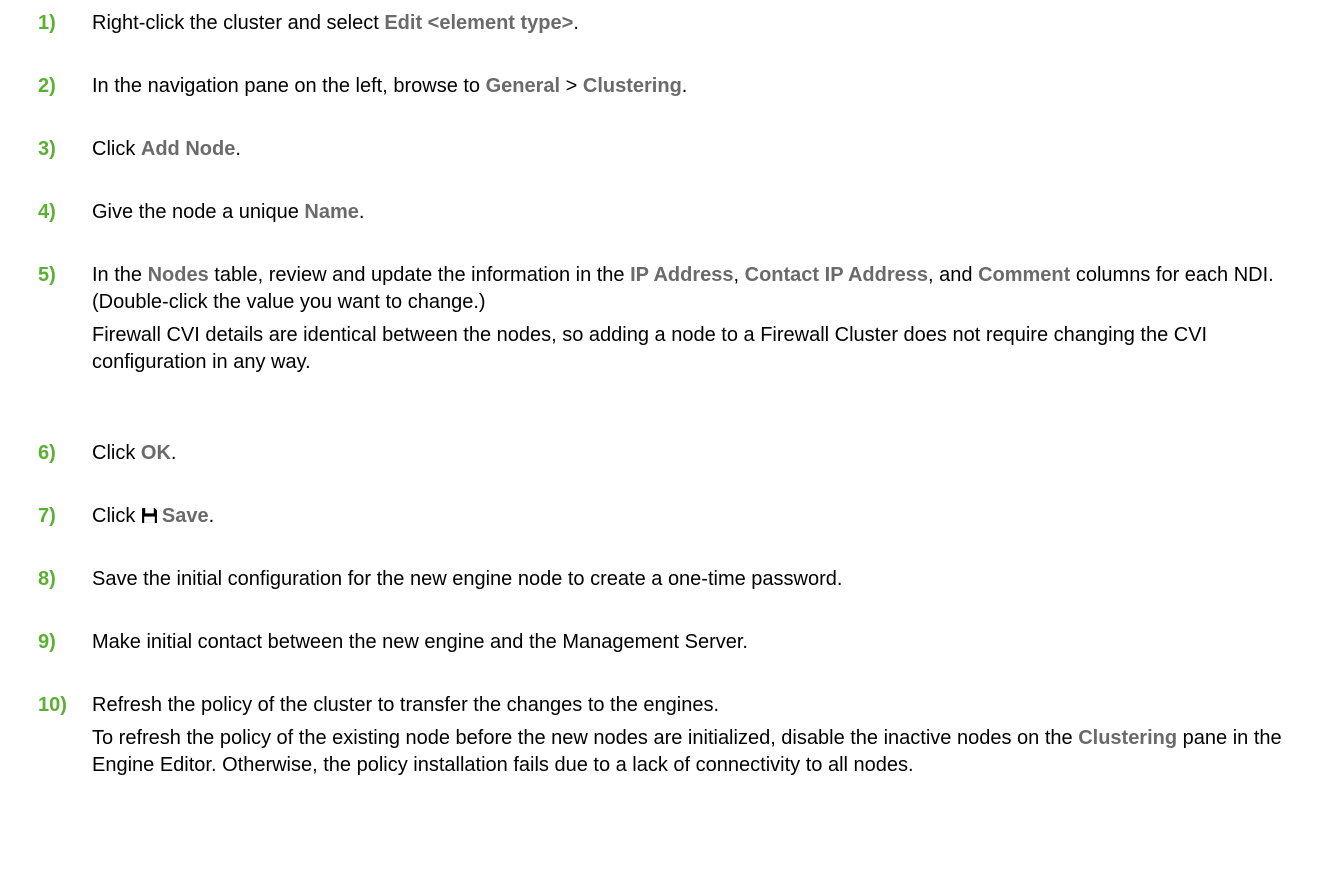 The image size is (1337, 877). What do you see at coordinates (739, 275) in the screenshot?
I see `text-run: ,` at bounding box center [739, 275].